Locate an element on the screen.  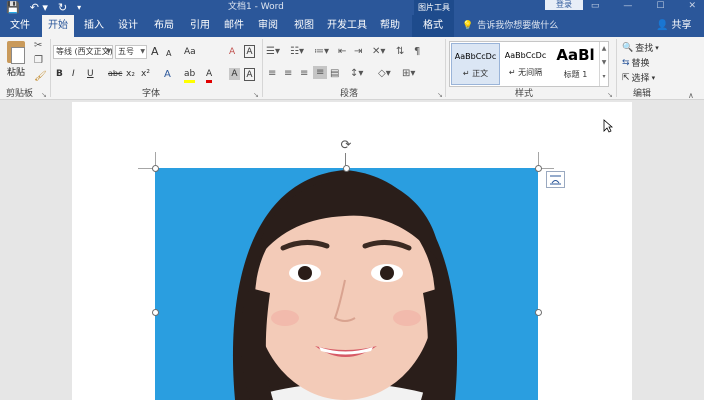
tab-insert: 插入 is located at coordinates (94, 26).